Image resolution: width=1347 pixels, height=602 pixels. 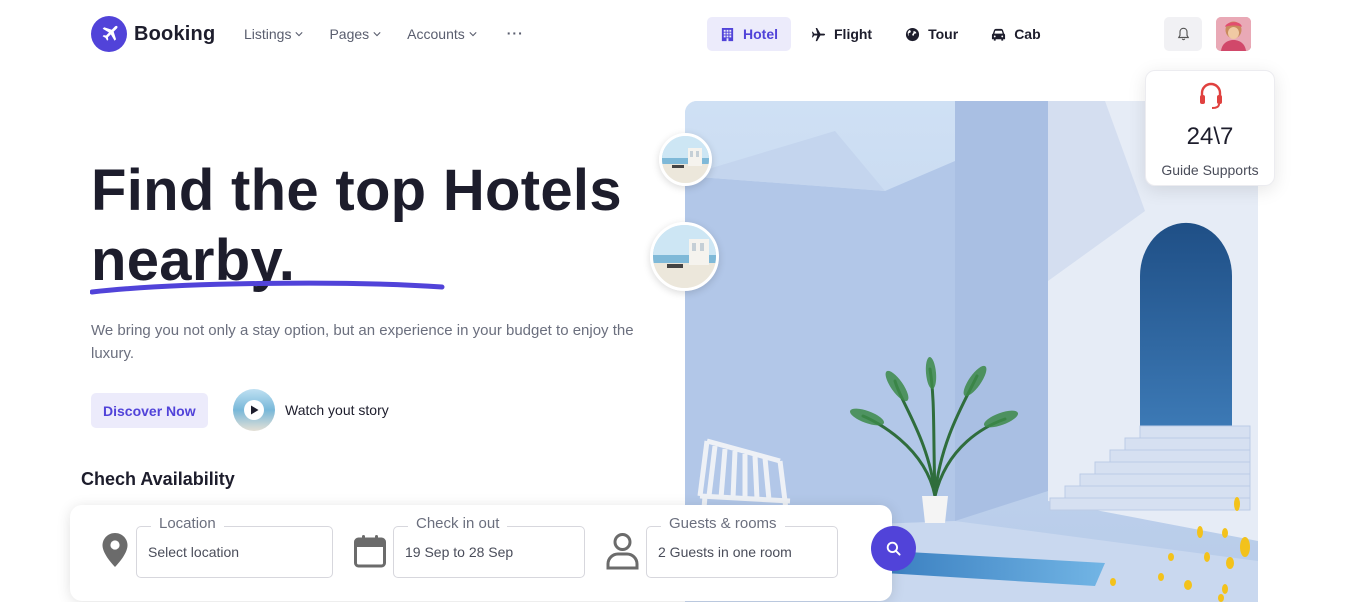 I want to click on video-thumbnail, so click(x=254, y=410).